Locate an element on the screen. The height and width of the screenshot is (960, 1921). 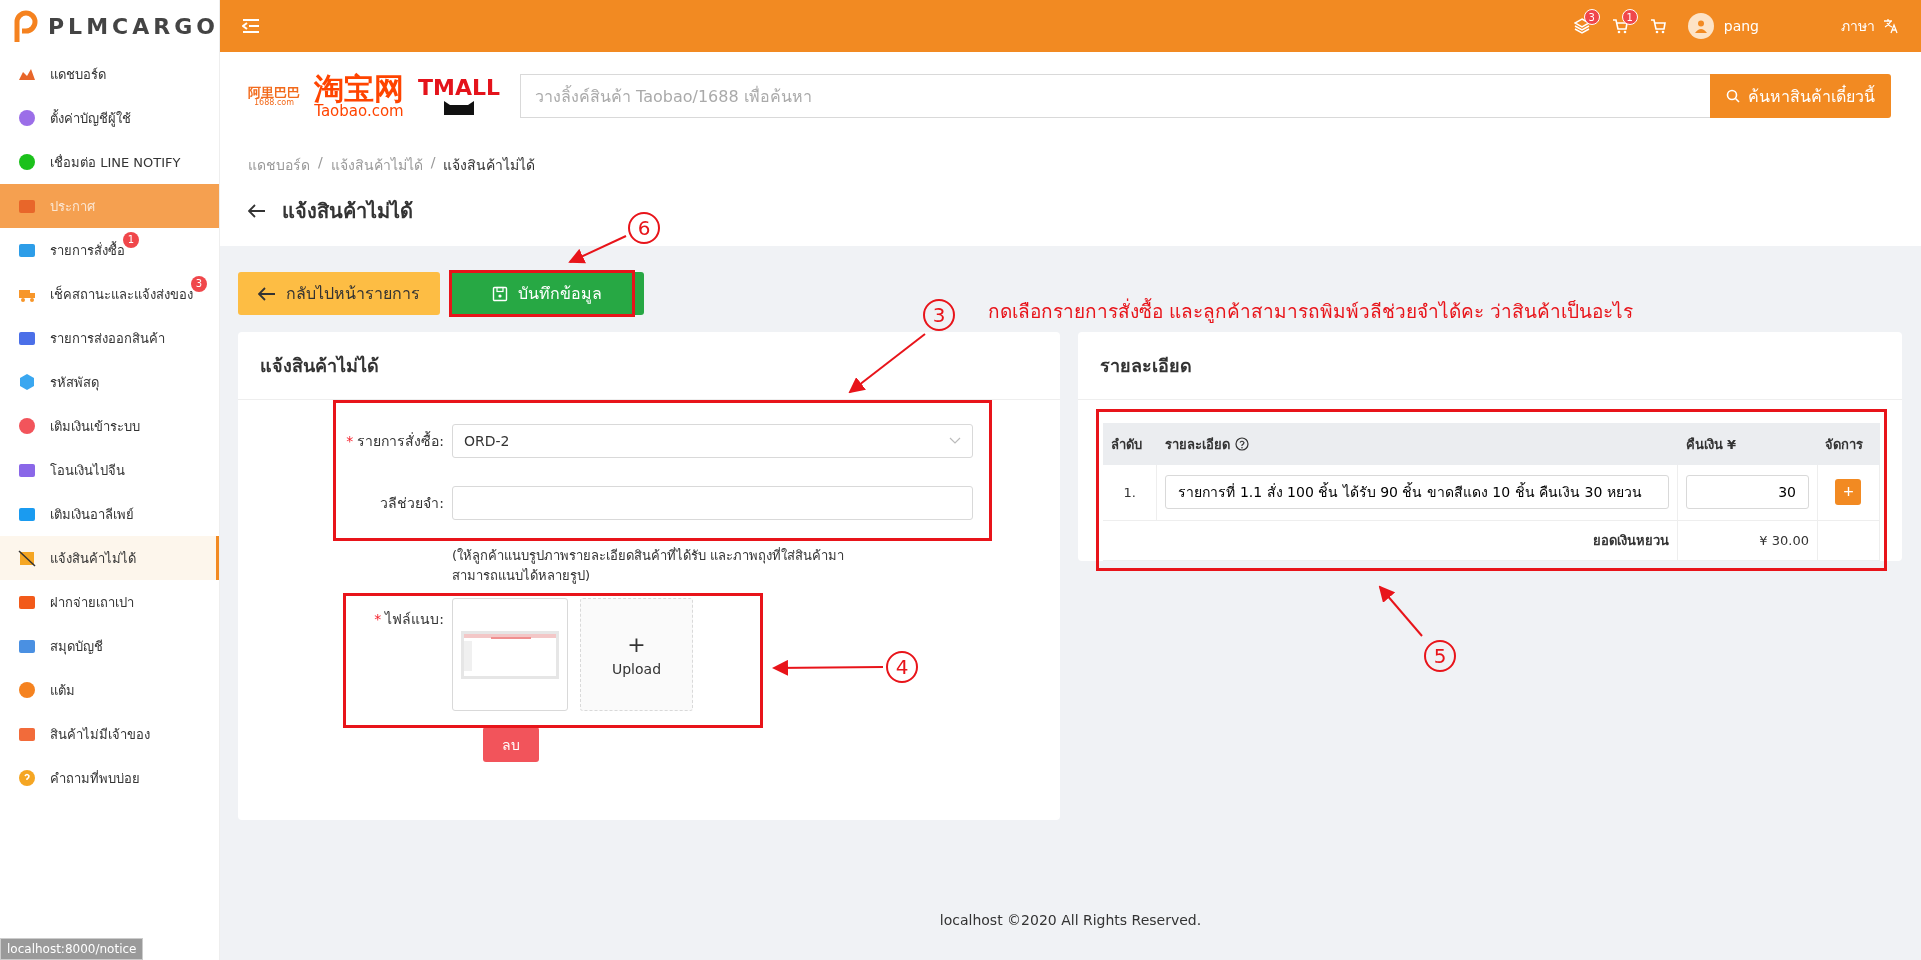
sidebar-item-label: เชื่อมต่อ LINE NOTIFY is located at coordinates (115, 162).